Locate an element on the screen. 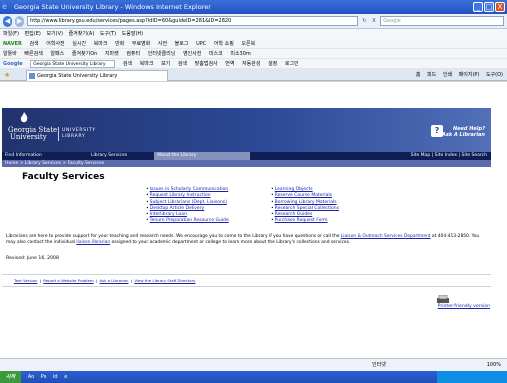 Image resolution: width=507 pixels, height=383 pixels. link-subject-librarians: Subject Librarians (Dept. Liaisons) is located at coordinates (187, 203).